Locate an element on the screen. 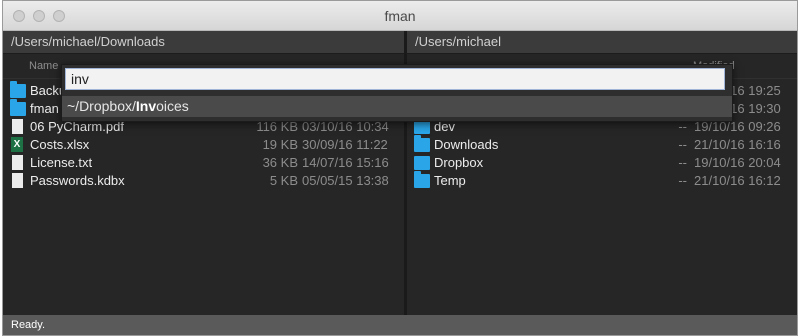 The width and height of the screenshot is (800, 336). name-column-header: Name is located at coordinates (43, 66).